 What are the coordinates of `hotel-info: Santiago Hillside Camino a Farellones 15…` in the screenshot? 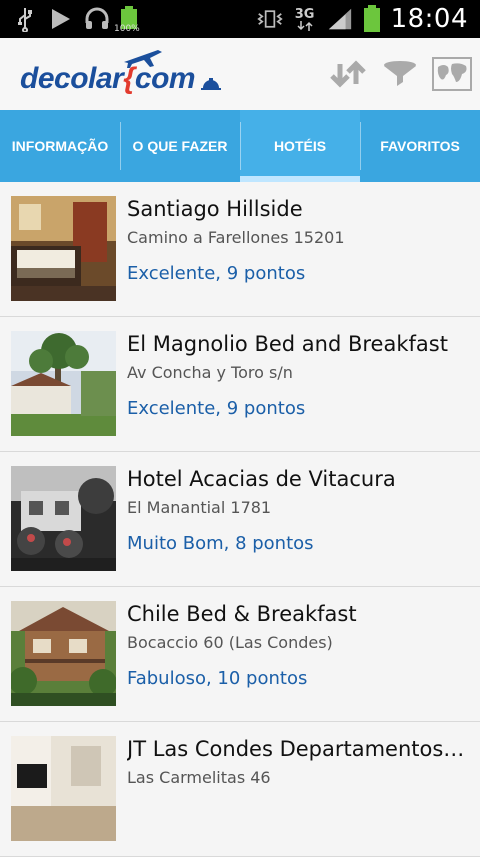 It's located at (297, 240).